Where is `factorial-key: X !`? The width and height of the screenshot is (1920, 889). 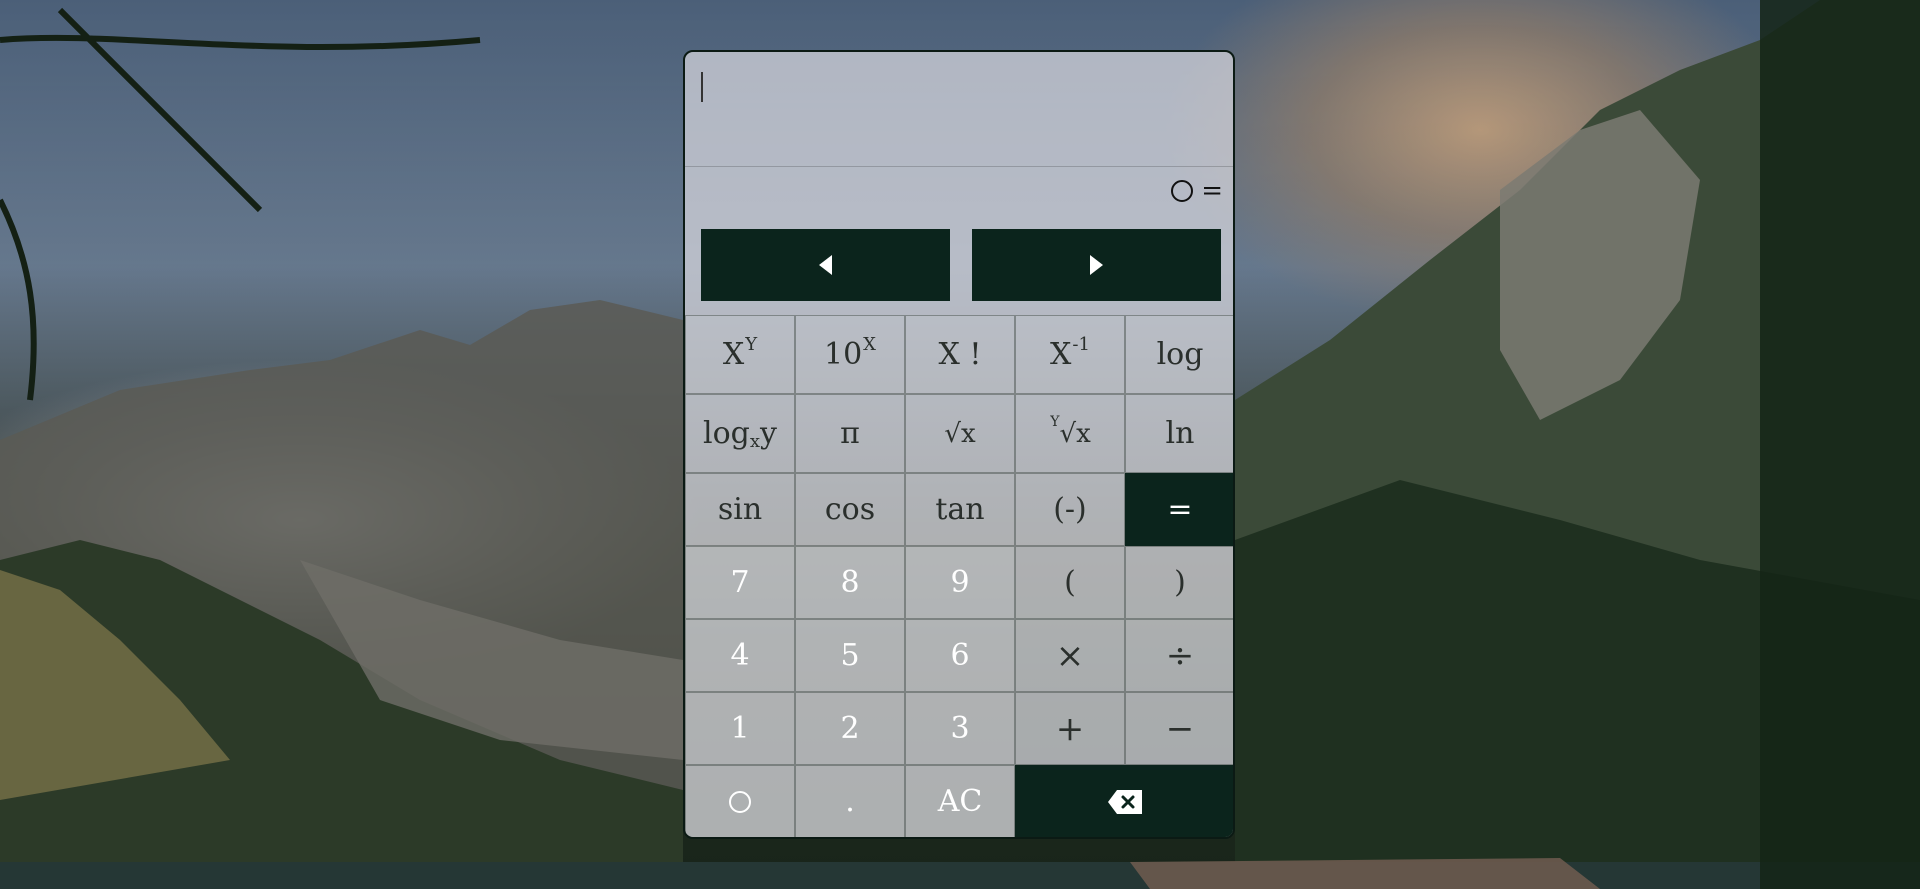
factorial-key: X ! is located at coordinates (960, 354).